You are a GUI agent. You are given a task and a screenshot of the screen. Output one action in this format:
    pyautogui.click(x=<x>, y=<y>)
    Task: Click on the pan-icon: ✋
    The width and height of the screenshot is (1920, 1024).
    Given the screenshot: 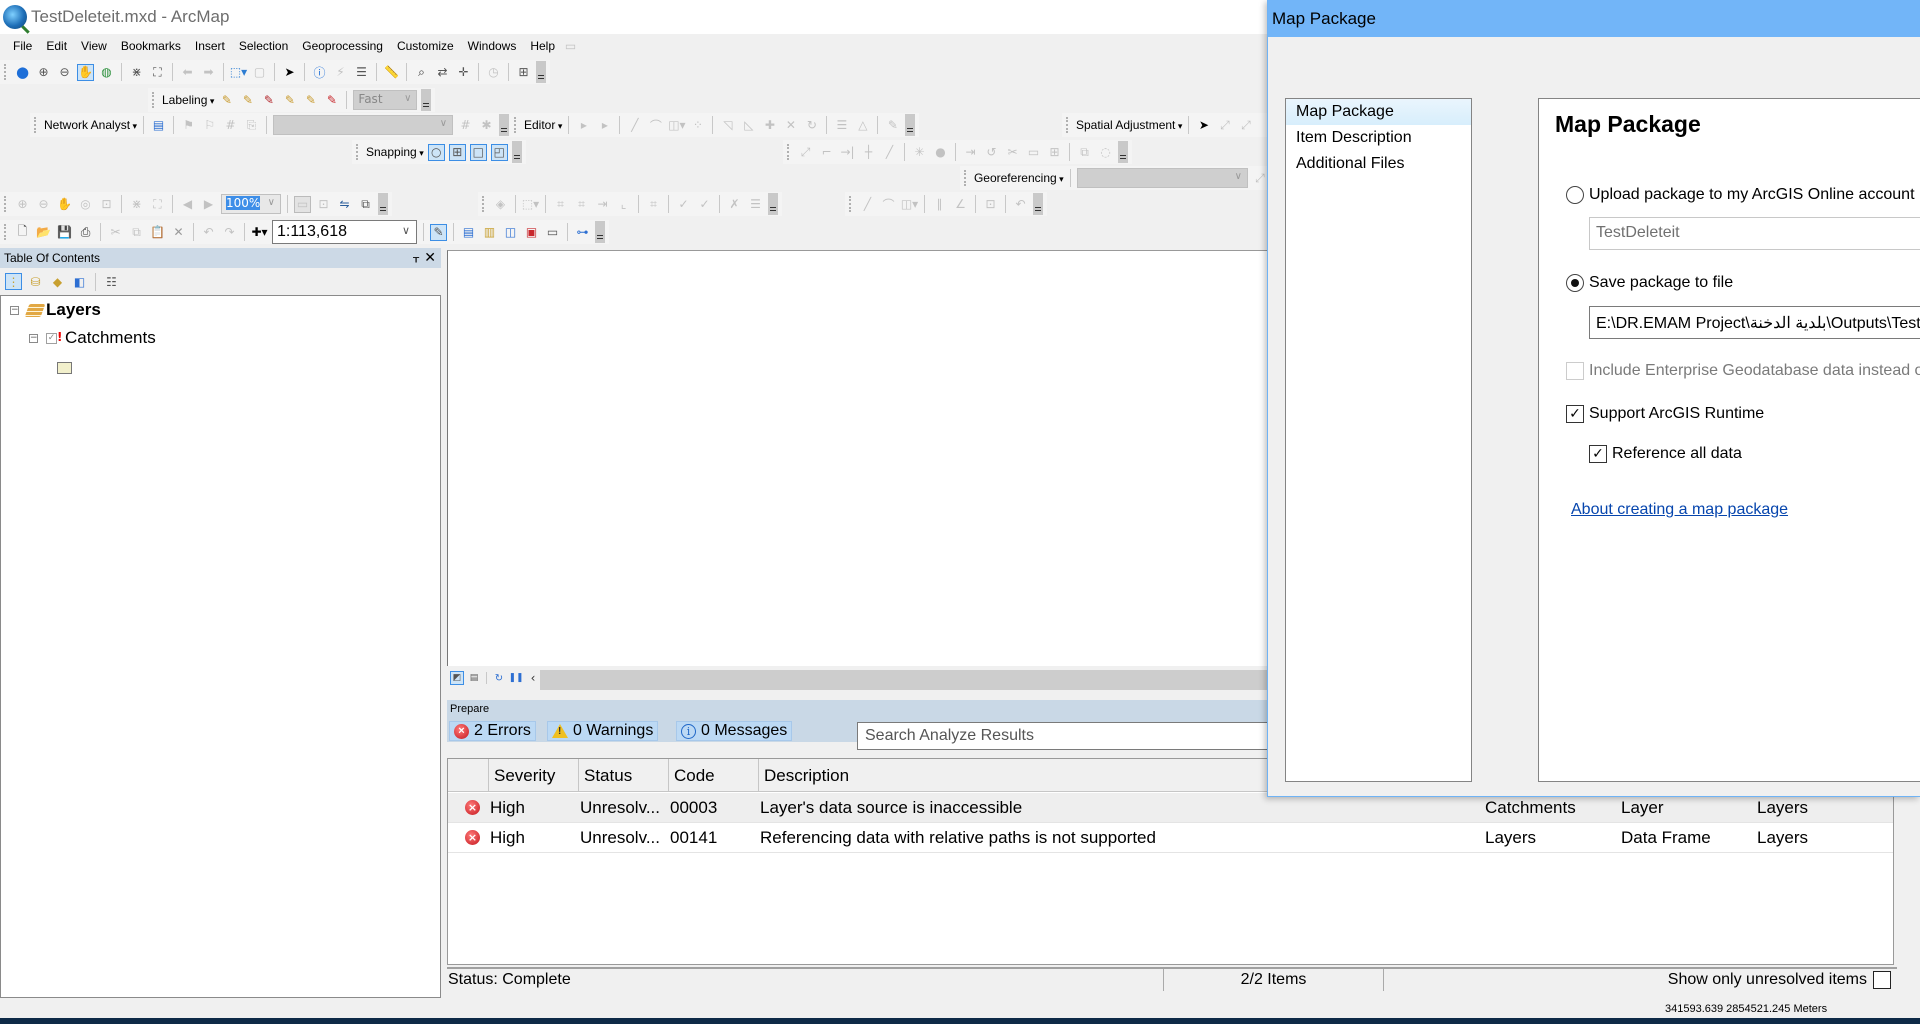 What is the action you would take?
    pyautogui.click(x=85, y=72)
    